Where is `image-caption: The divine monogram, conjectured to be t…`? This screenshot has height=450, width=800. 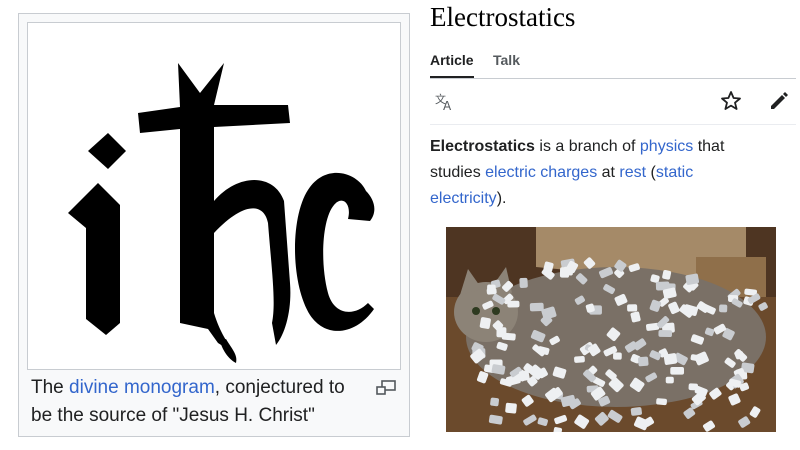 image-caption: The divine monogram, conjectured to be t… is located at coordinates (201, 402).